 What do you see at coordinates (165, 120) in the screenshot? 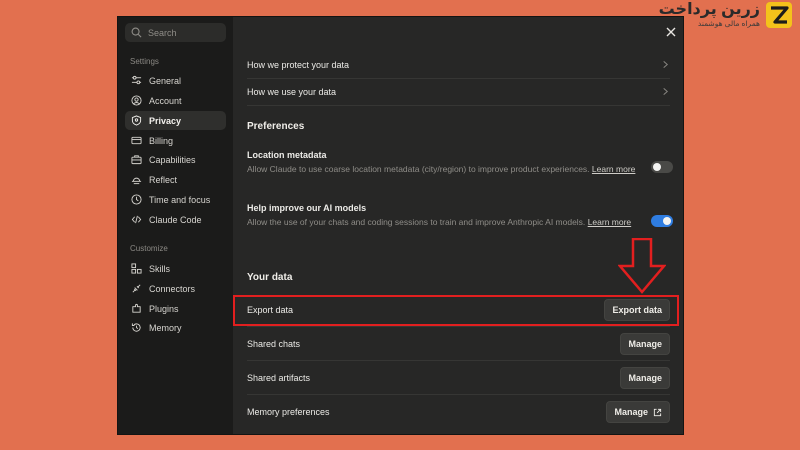
I see `sidebar-item-label: Privacy` at bounding box center [165, 120].